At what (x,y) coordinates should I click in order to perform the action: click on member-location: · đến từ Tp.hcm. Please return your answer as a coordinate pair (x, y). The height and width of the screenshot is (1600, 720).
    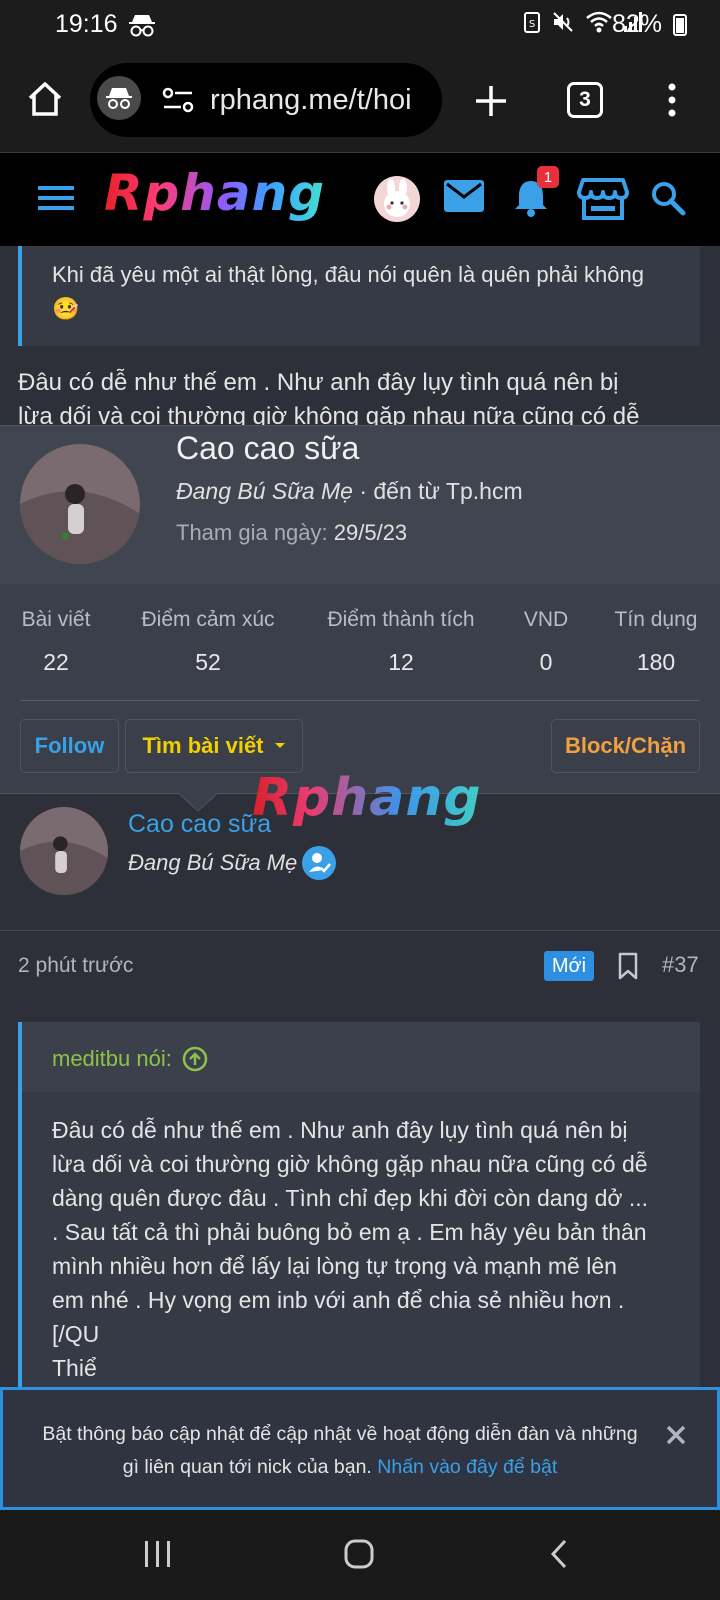
    Looking at the image, I should click on (441, 491).